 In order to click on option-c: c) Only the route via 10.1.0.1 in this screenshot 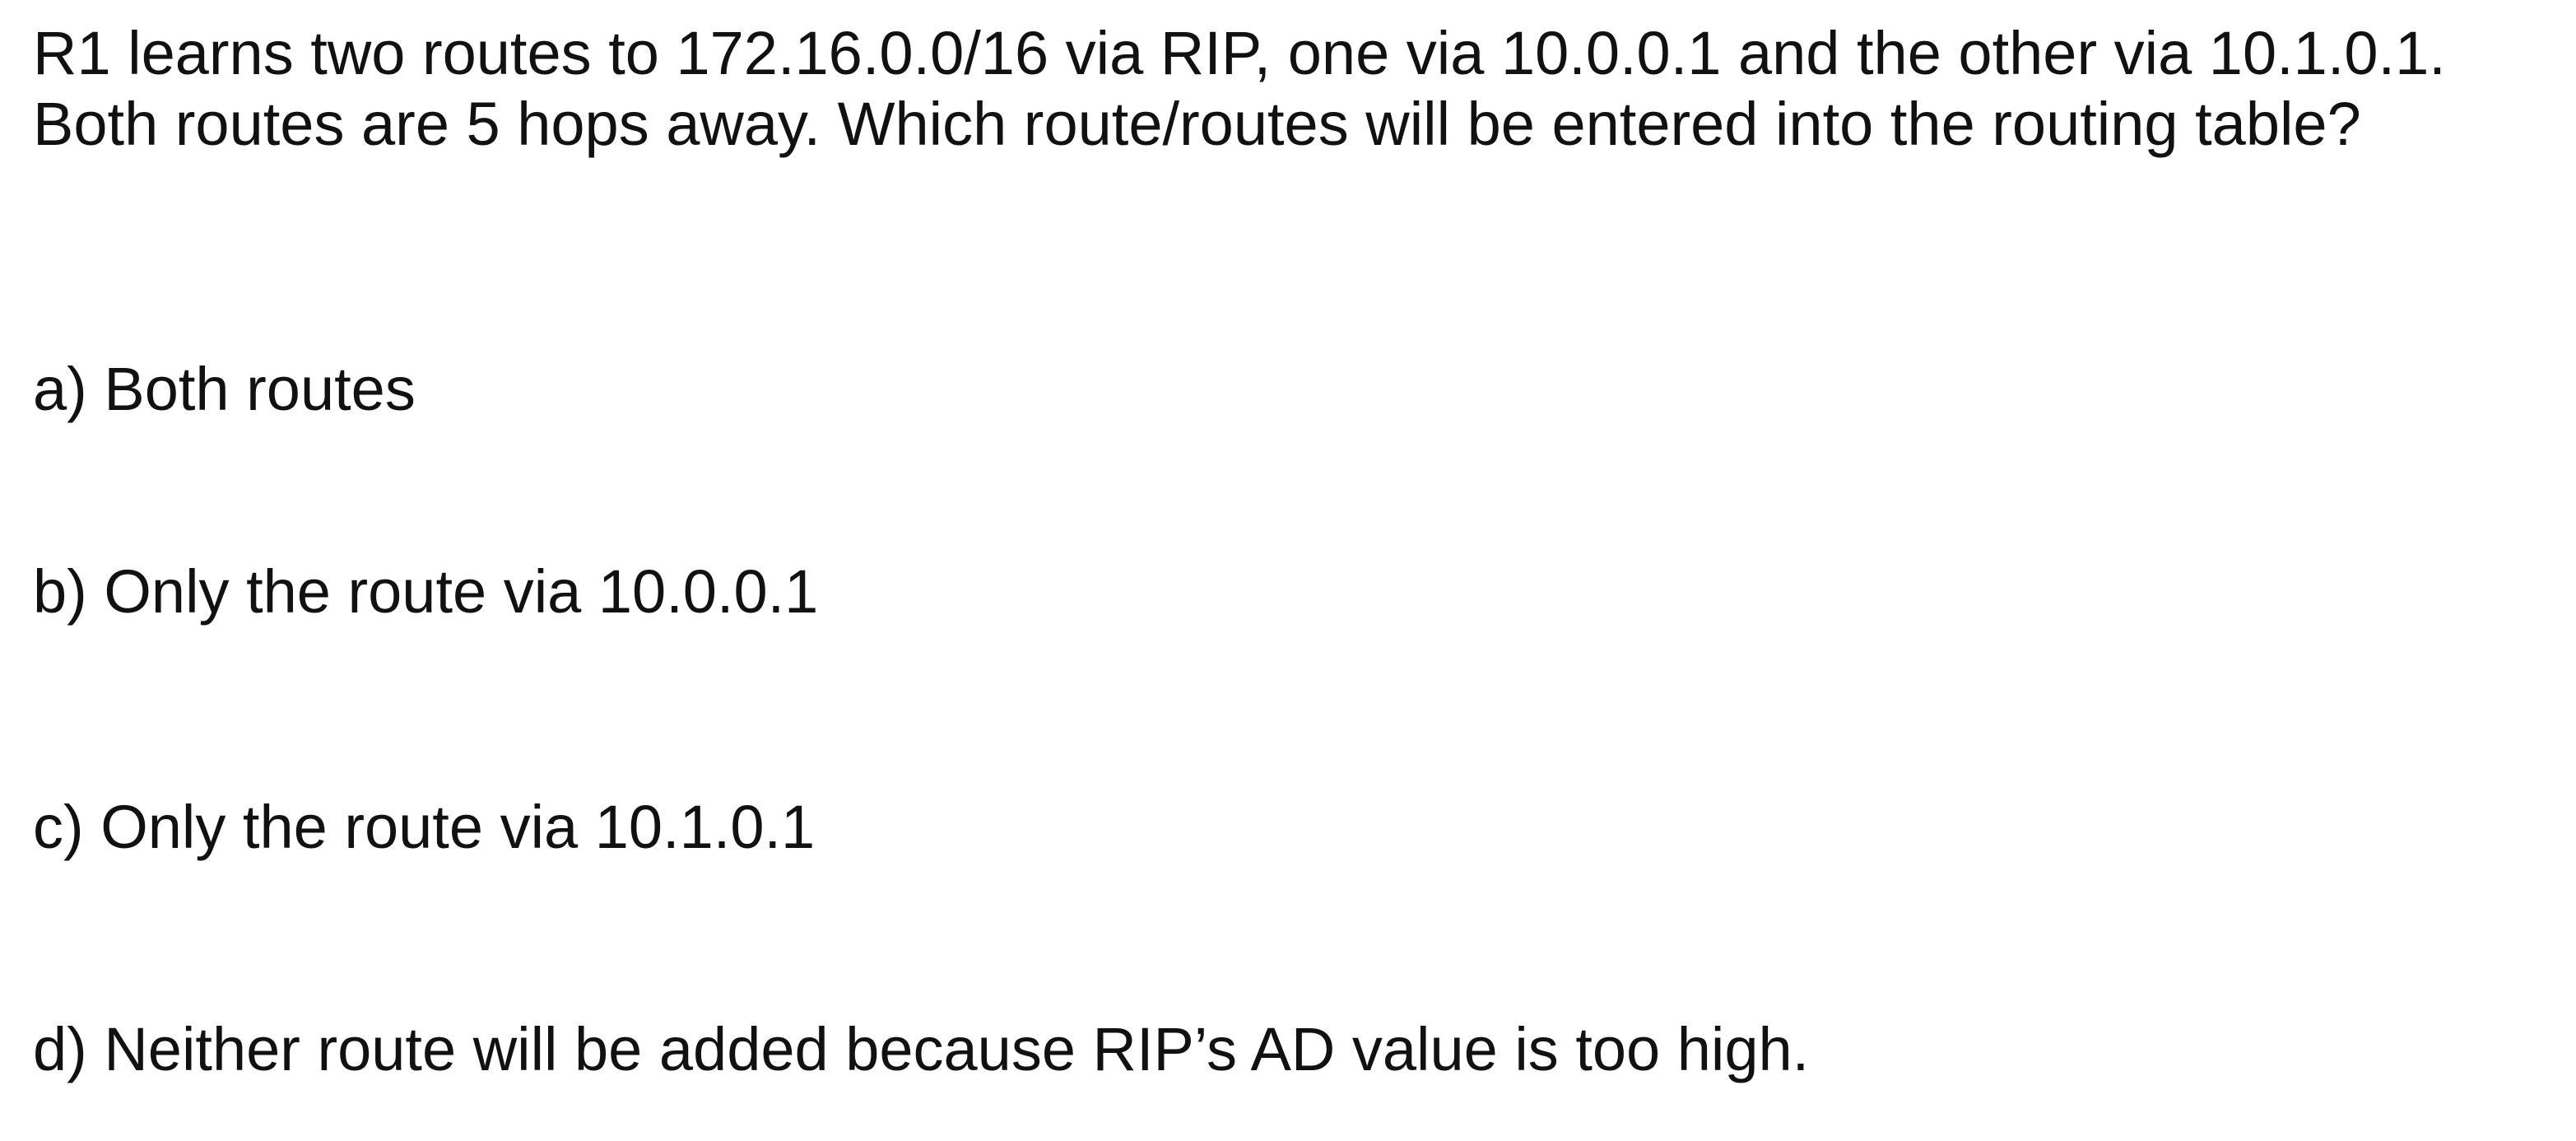, I will do `click(425, 827)`.